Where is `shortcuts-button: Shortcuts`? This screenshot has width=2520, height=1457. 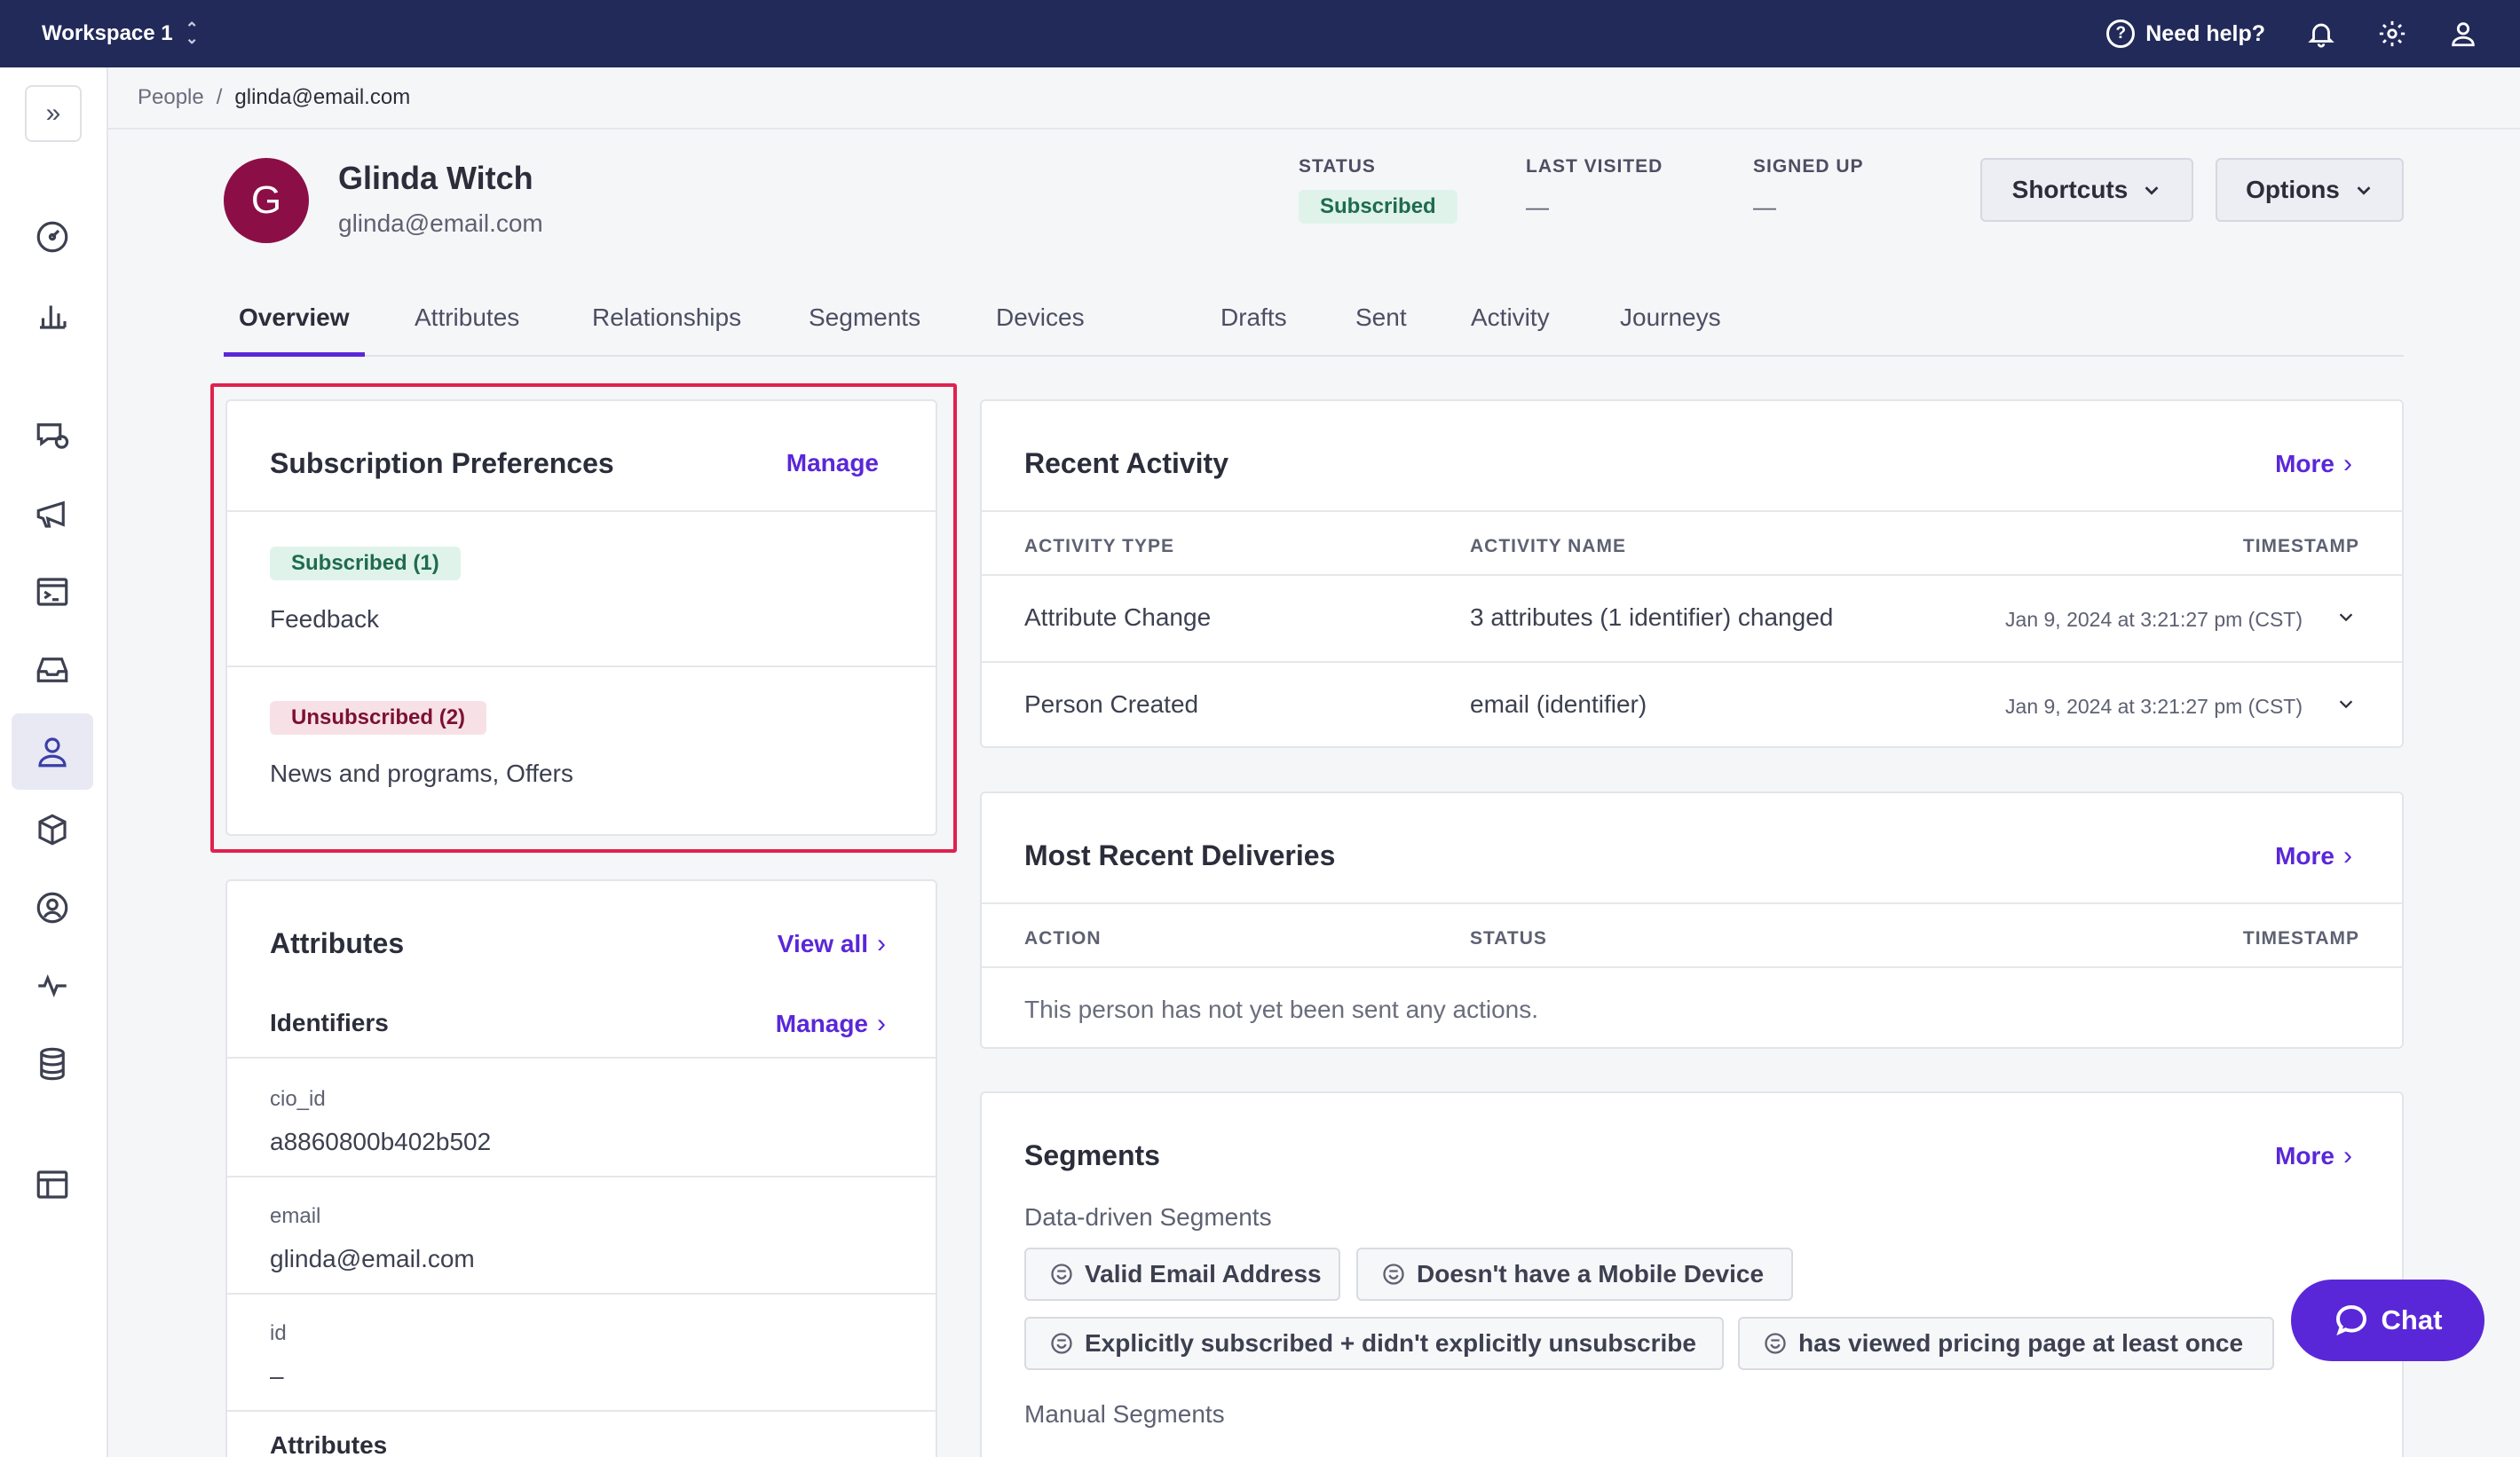 shortcuts-button: Shortcuts is located at coordinates (2086, 190).